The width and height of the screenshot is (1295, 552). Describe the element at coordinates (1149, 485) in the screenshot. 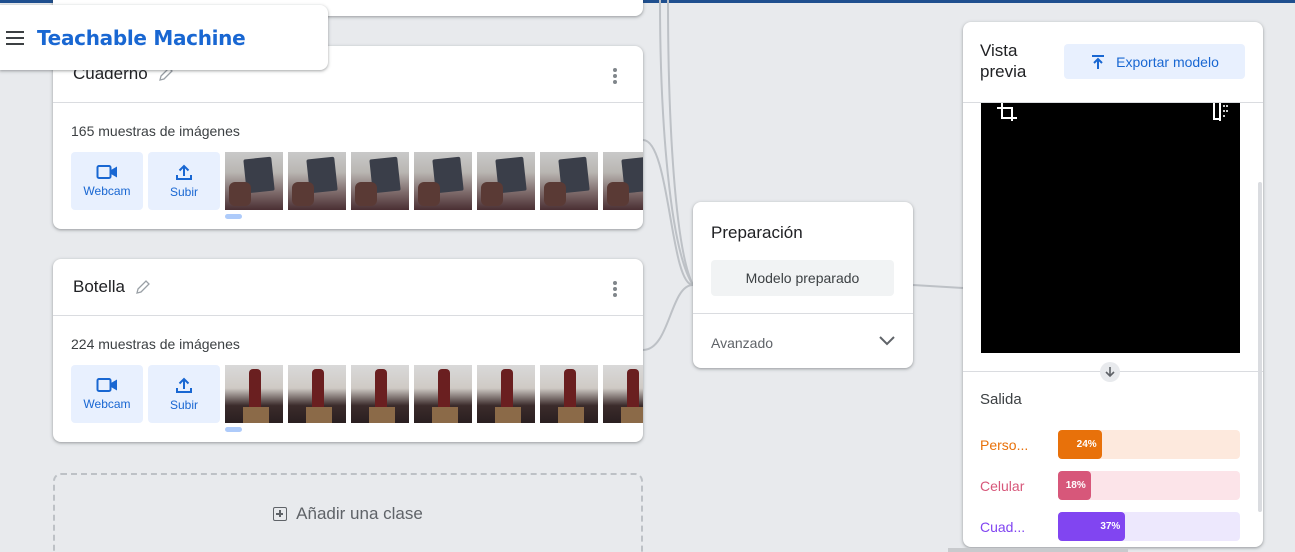

I see `output-bar-track: 18%` at that location.